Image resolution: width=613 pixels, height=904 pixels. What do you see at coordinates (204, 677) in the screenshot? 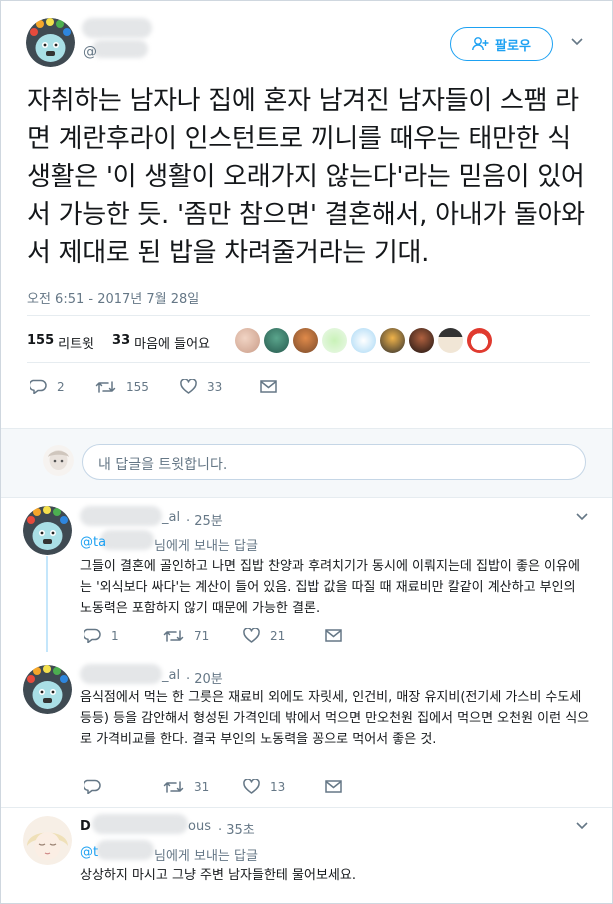
I see `reply-time: · 20분` at bounding box center [204, 677].